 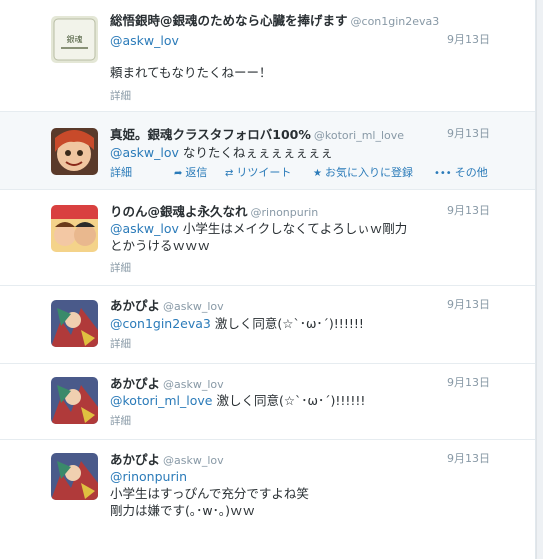 I want to click on tweet-text: @kotori_ml_love 激しく同意(☆`･ω･´)!!!!!!, so click(x=260, y=400).